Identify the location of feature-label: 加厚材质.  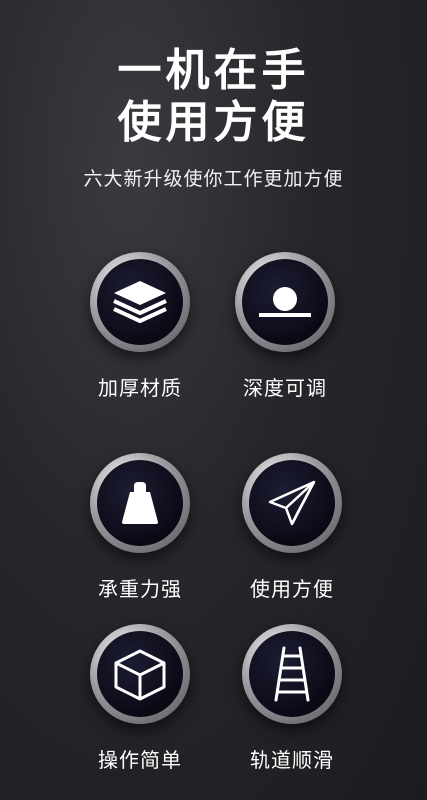
(140, 388).